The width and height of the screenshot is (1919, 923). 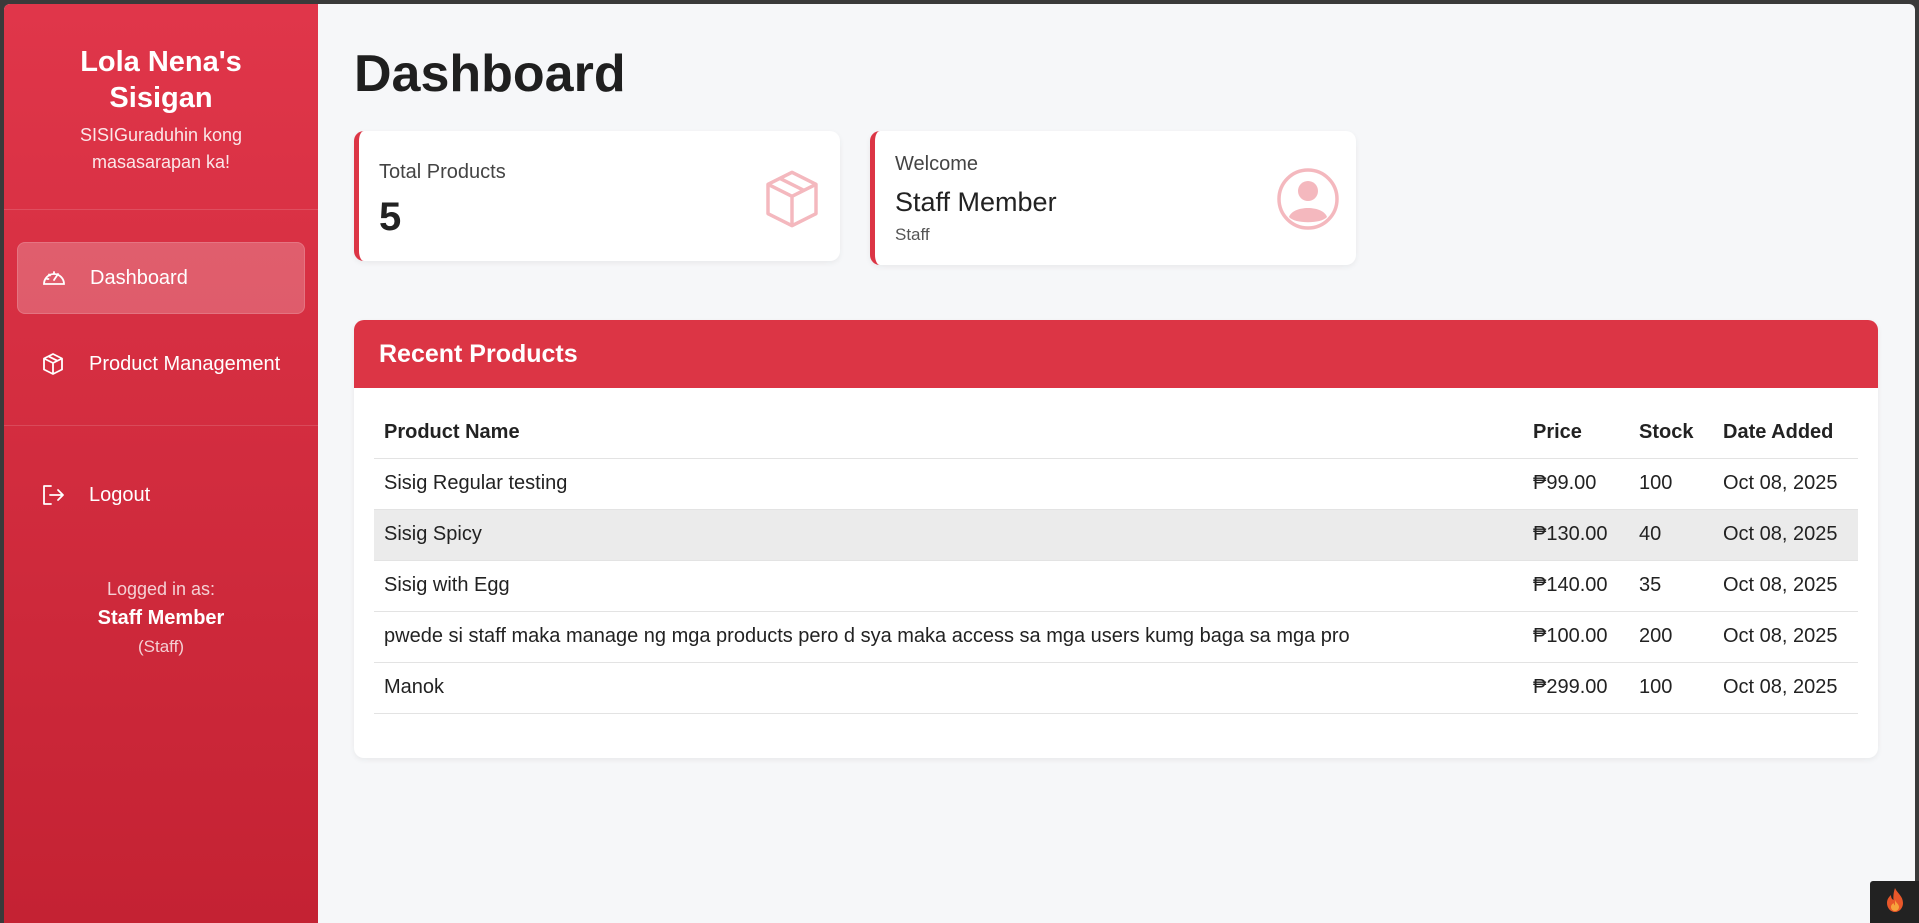 I want to click on flame-button, so click(x=1894, y=902).